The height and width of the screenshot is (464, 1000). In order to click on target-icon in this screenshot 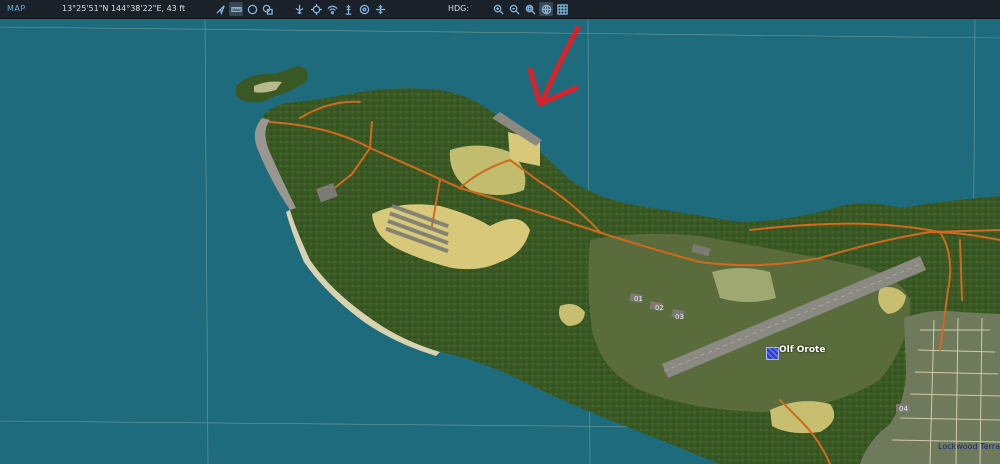, I will do `click(364, 9)`.